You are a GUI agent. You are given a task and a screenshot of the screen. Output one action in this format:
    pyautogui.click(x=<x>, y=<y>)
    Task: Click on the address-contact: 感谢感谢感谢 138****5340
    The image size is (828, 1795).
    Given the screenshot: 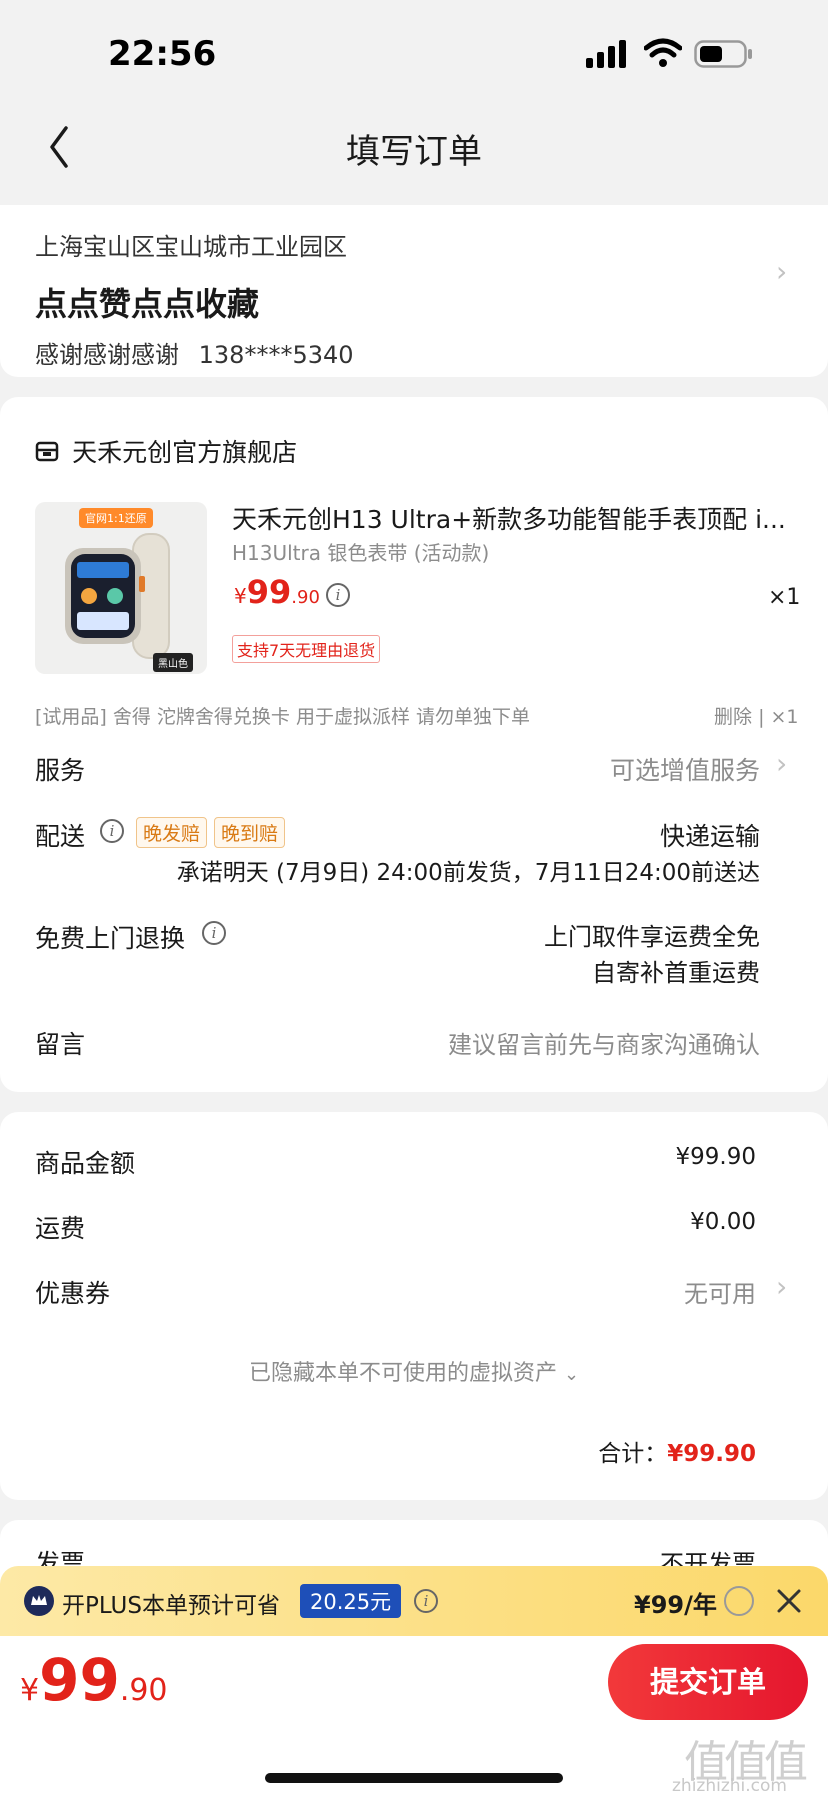 What is the action you would take?
    pyautogui.click(x=194, y=352)
    